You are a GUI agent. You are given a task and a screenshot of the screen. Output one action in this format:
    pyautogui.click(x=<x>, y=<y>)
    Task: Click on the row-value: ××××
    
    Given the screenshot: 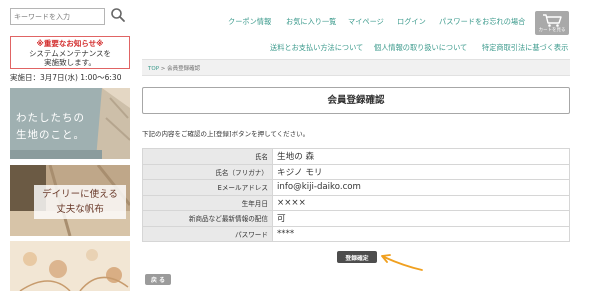 What is the action you would take?
    pyautogui.click(x=421, y=202)
    